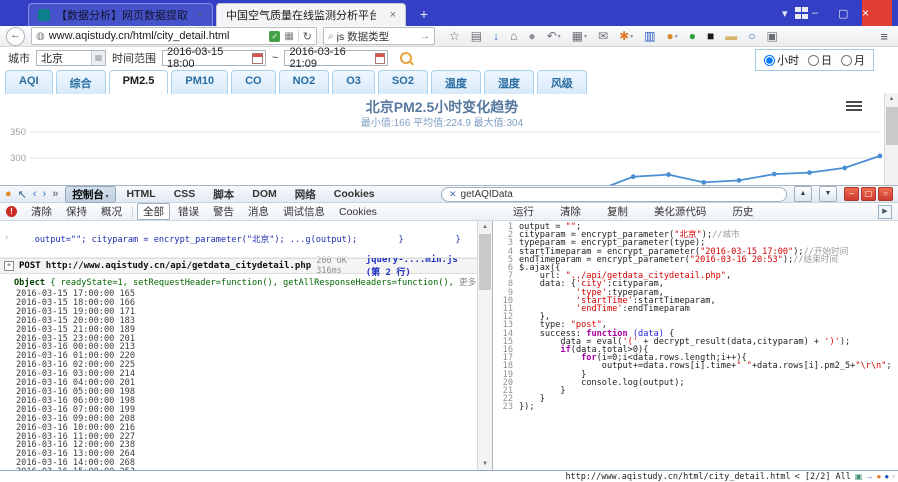 This screenshot has width=898, height=482. I want to click on scroll-down-icon: ▼, so click(485, 464).